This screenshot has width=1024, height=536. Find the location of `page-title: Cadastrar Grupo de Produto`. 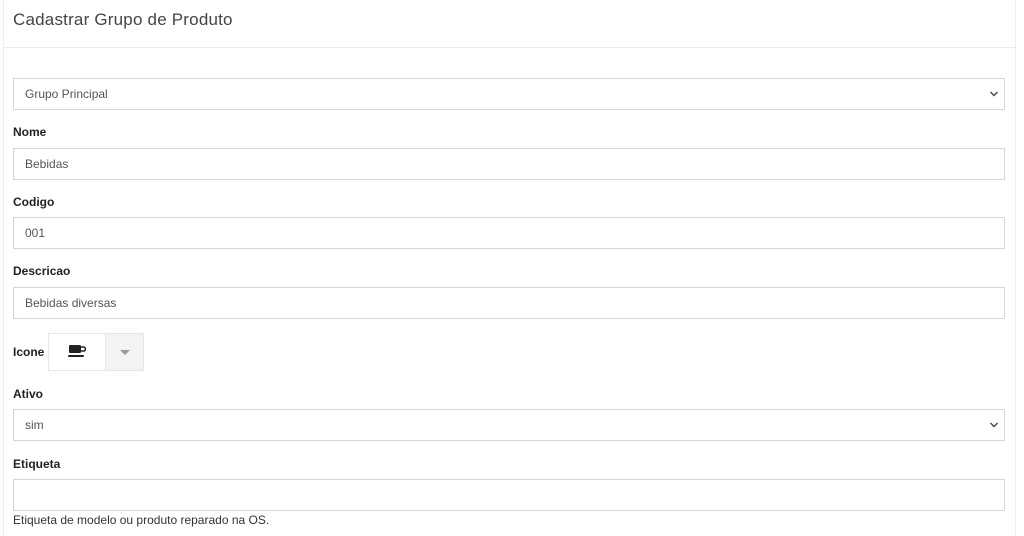

page-title: Cadastrar Grupo de Produto is located at coordinates (123, 19).